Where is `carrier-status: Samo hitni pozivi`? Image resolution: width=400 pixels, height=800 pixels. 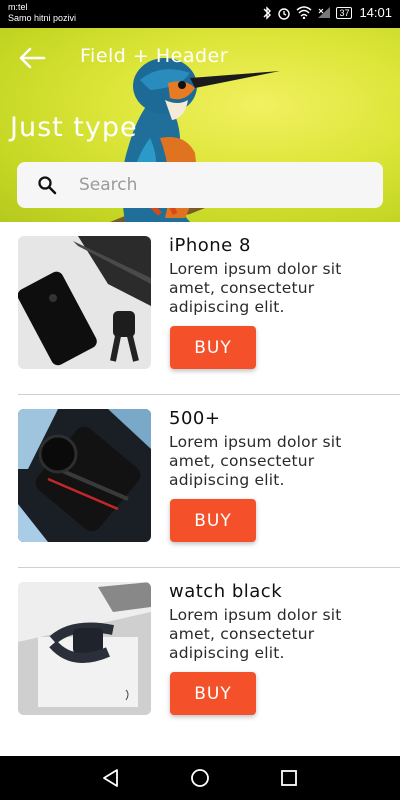 carrier-status: Samo hitni pozivi is located at coordinates (42, 18).